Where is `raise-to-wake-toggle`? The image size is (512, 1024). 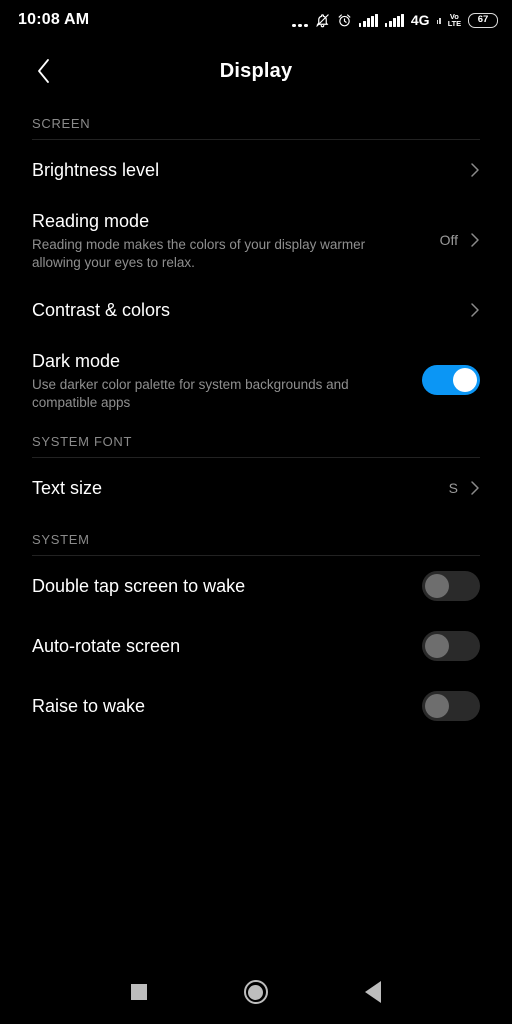 raise-to-wake-toggle is located at coordinates (451, 706).